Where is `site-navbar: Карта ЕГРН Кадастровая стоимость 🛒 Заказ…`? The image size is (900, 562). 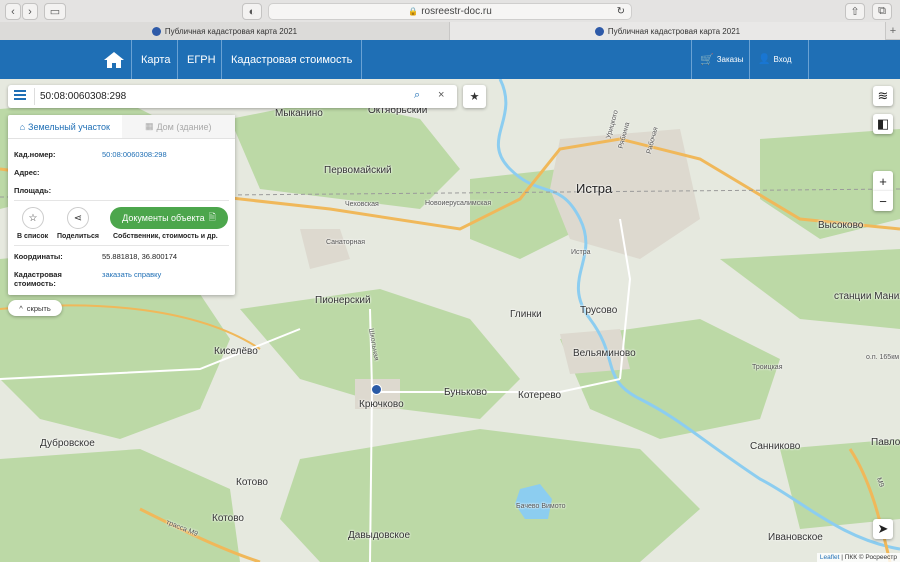
site-navbar: Карта ЕГРН Кадастровая стоимость 🛒 Заказ… is located at coordinates (450, 59).